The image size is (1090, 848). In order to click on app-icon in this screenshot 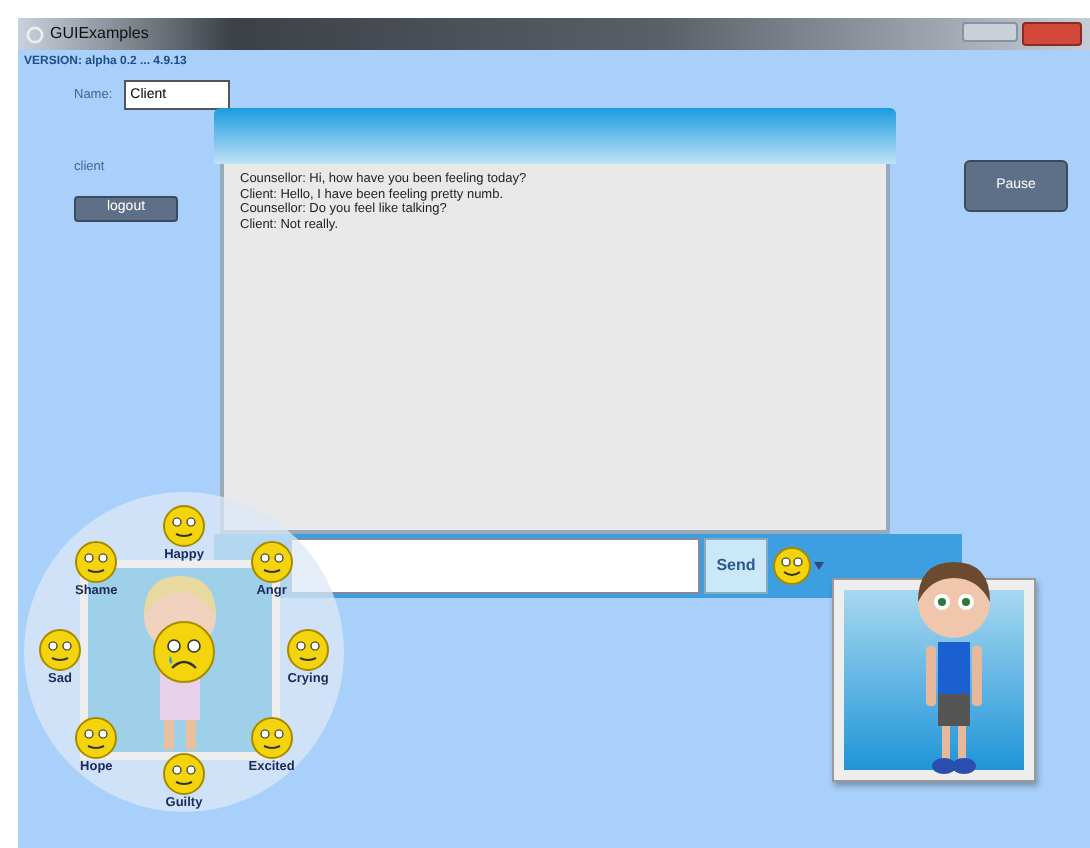, I will do `click(35, 34)`.